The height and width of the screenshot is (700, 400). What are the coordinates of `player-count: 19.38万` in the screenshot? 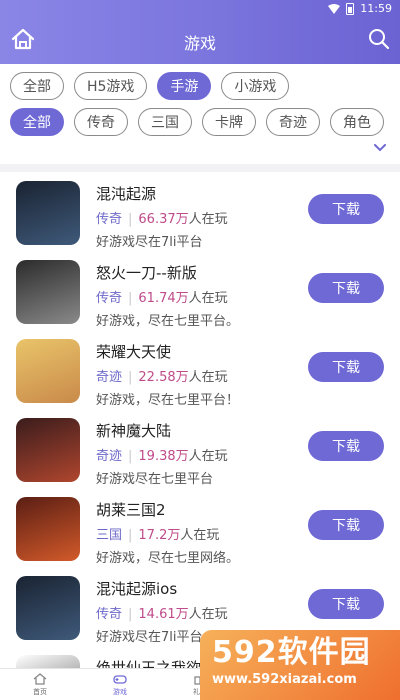 It's located at (163, 456).